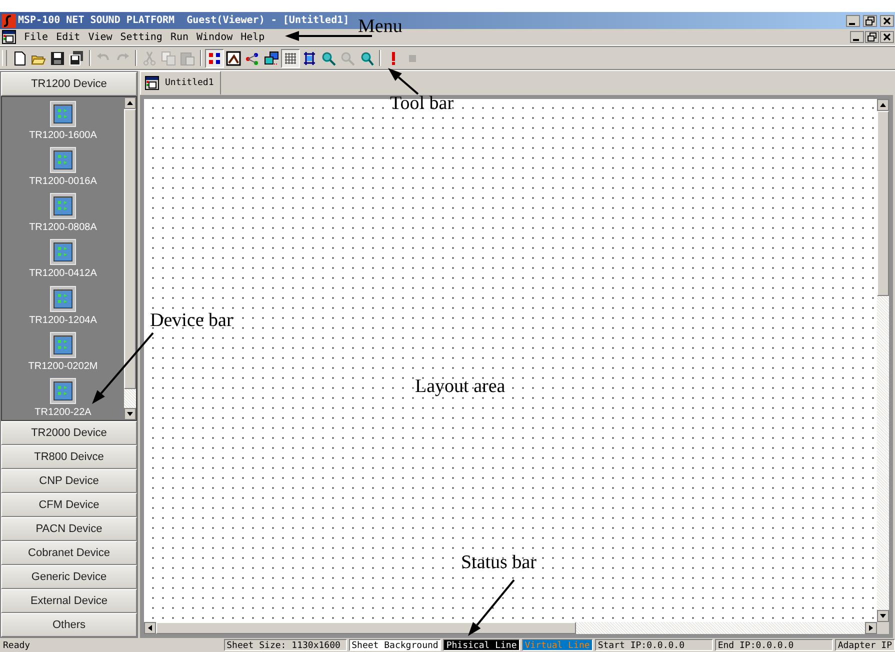  Describe the element at coordinates (69, 625) in the screenshot. I see `device-category-button: Others` at that location.